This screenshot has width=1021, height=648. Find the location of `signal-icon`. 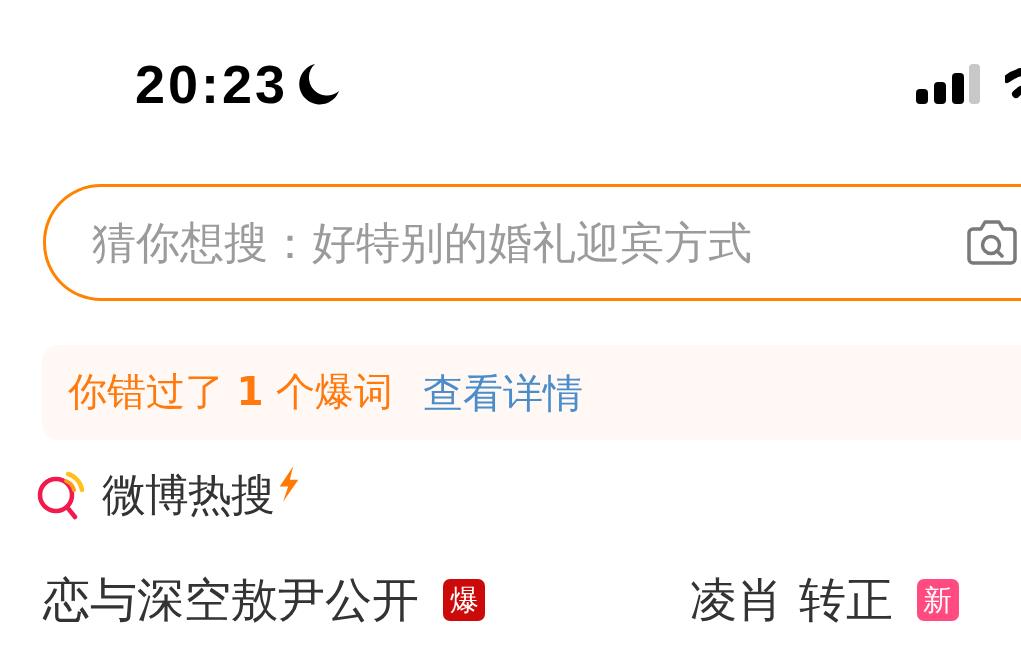

signal-icon is located at coordinates (948, 84).